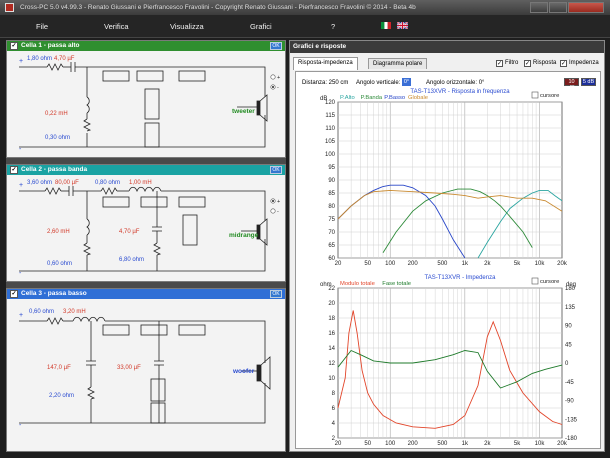  What do you see at coordinates (58, 232) in the screenshot?
I see `cell-2-shunt-l: 2,60 mH` at bounding box center [58, 232].